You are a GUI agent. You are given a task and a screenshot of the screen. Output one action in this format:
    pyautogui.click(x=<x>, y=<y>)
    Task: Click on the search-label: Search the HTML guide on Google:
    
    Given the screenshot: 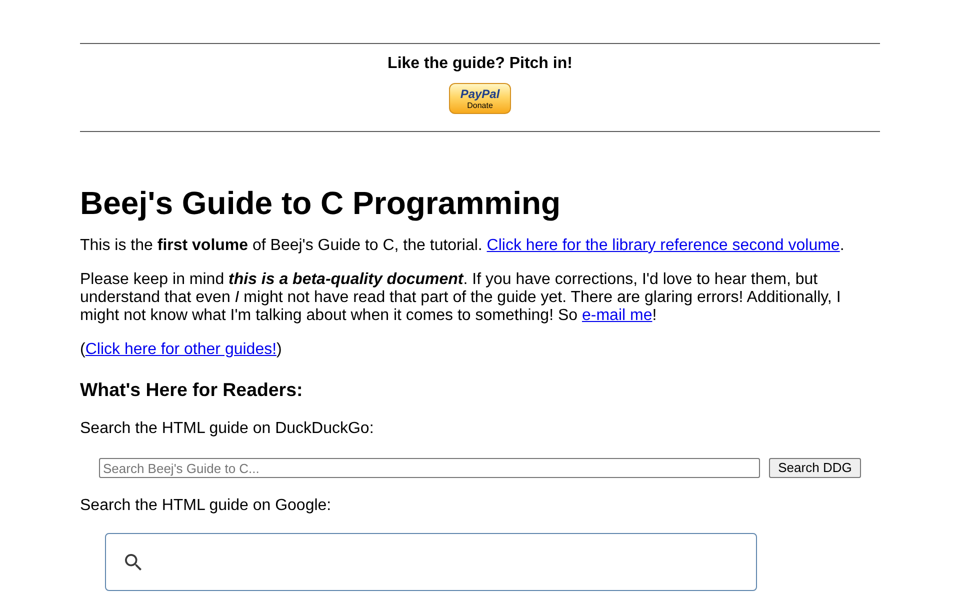 What is the action you would take?
    pyautogui.click(x=206, y=506)
    